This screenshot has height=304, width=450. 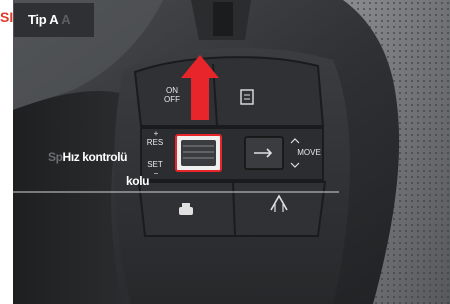 What do you see at coordinates (172, 95) in the screenshot?
I see `on-off-button-label: ON OFF` at bounding box center [172, 95].